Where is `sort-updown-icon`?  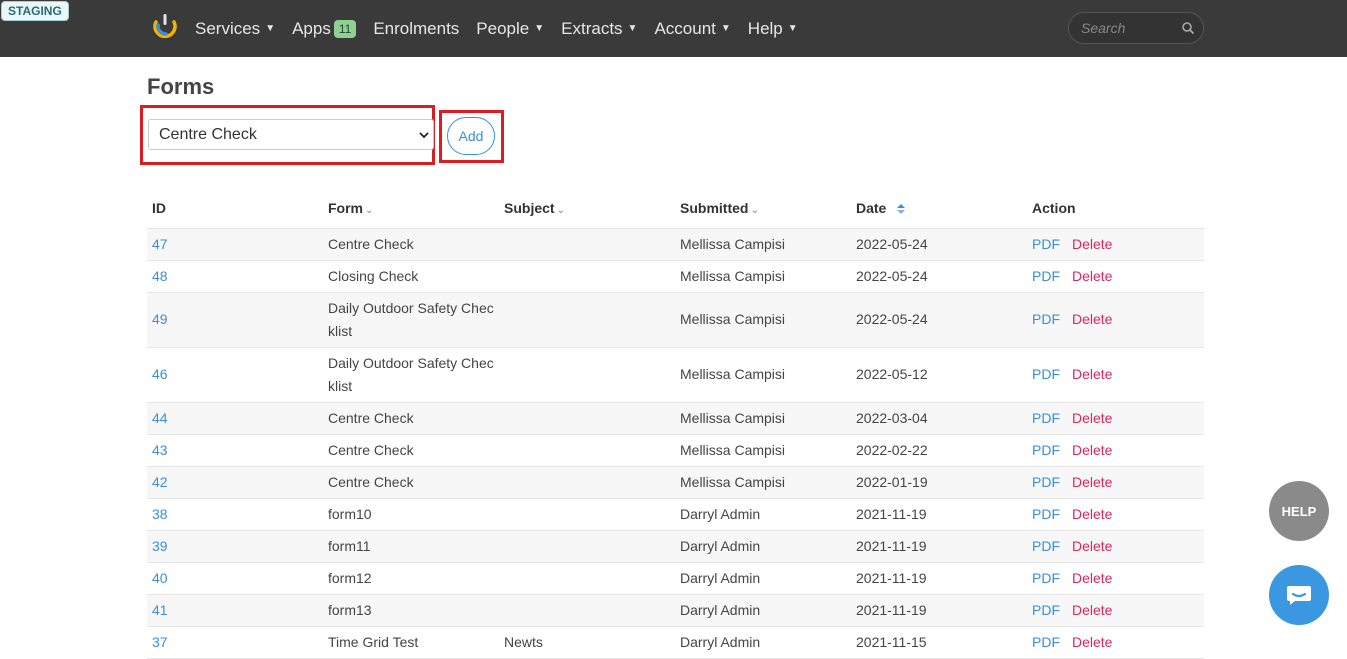
sort-updown-icon is located at coordinates (901, 209).